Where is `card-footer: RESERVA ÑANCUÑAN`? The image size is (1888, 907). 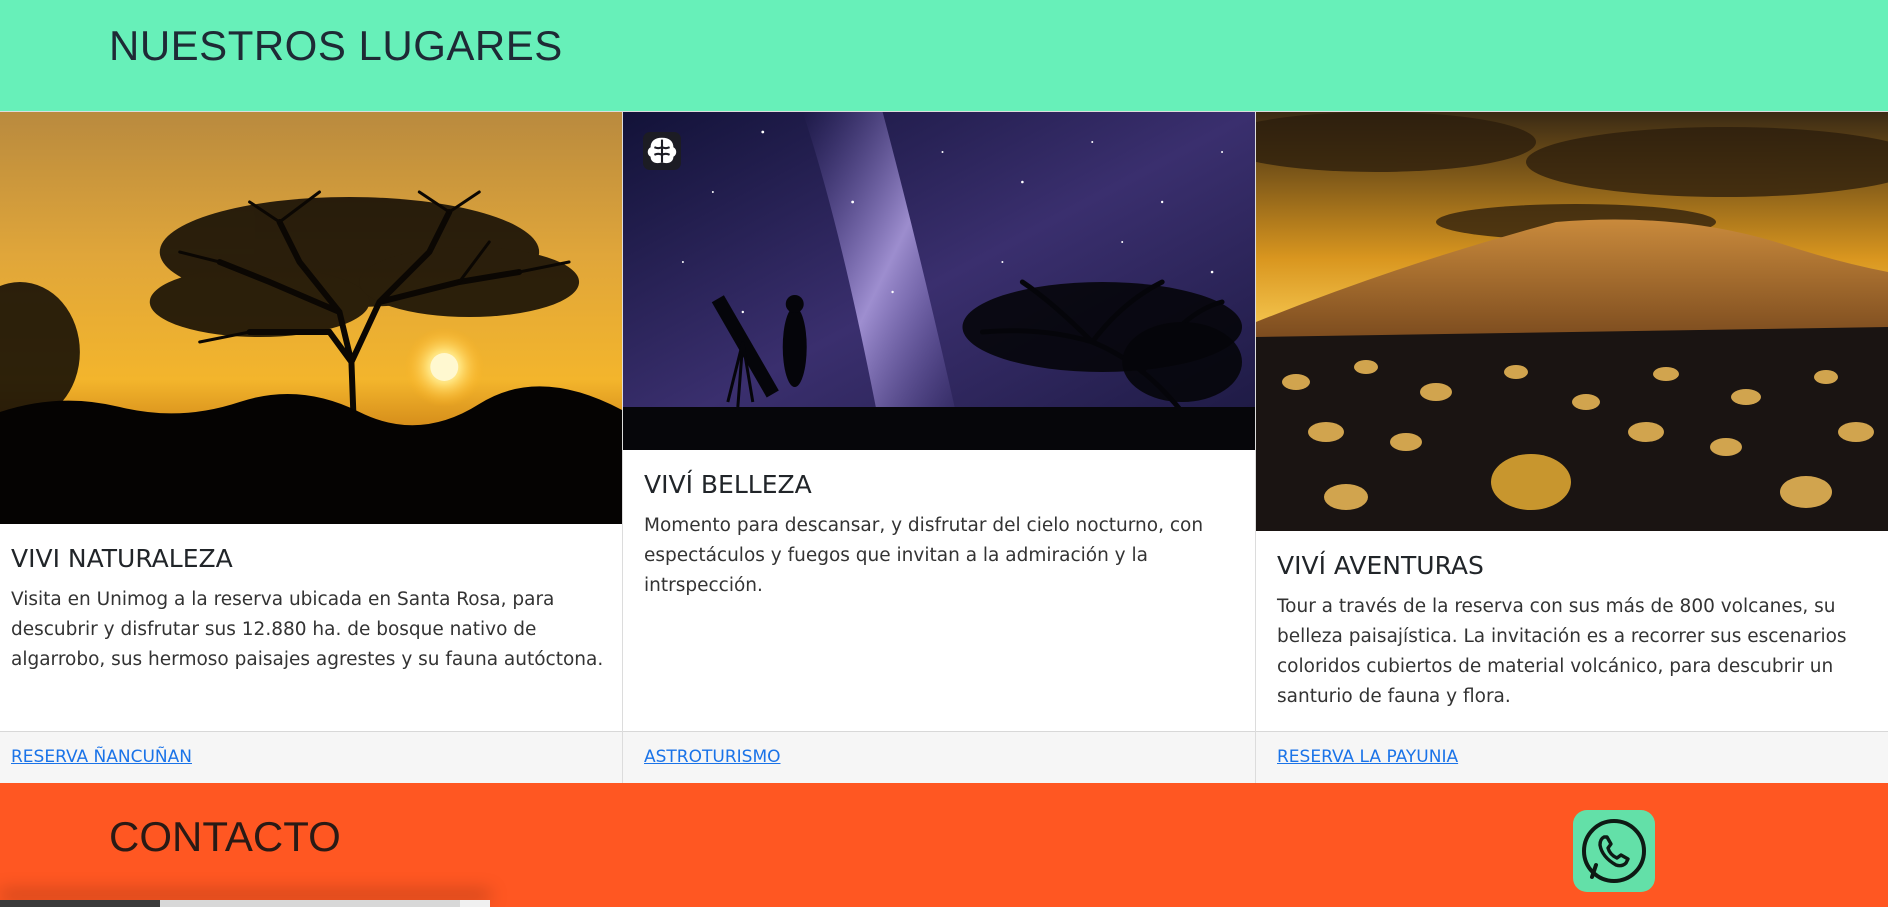 card-footer: RESERVA ÑANCUÑAN is located at coordinates (311, 757).